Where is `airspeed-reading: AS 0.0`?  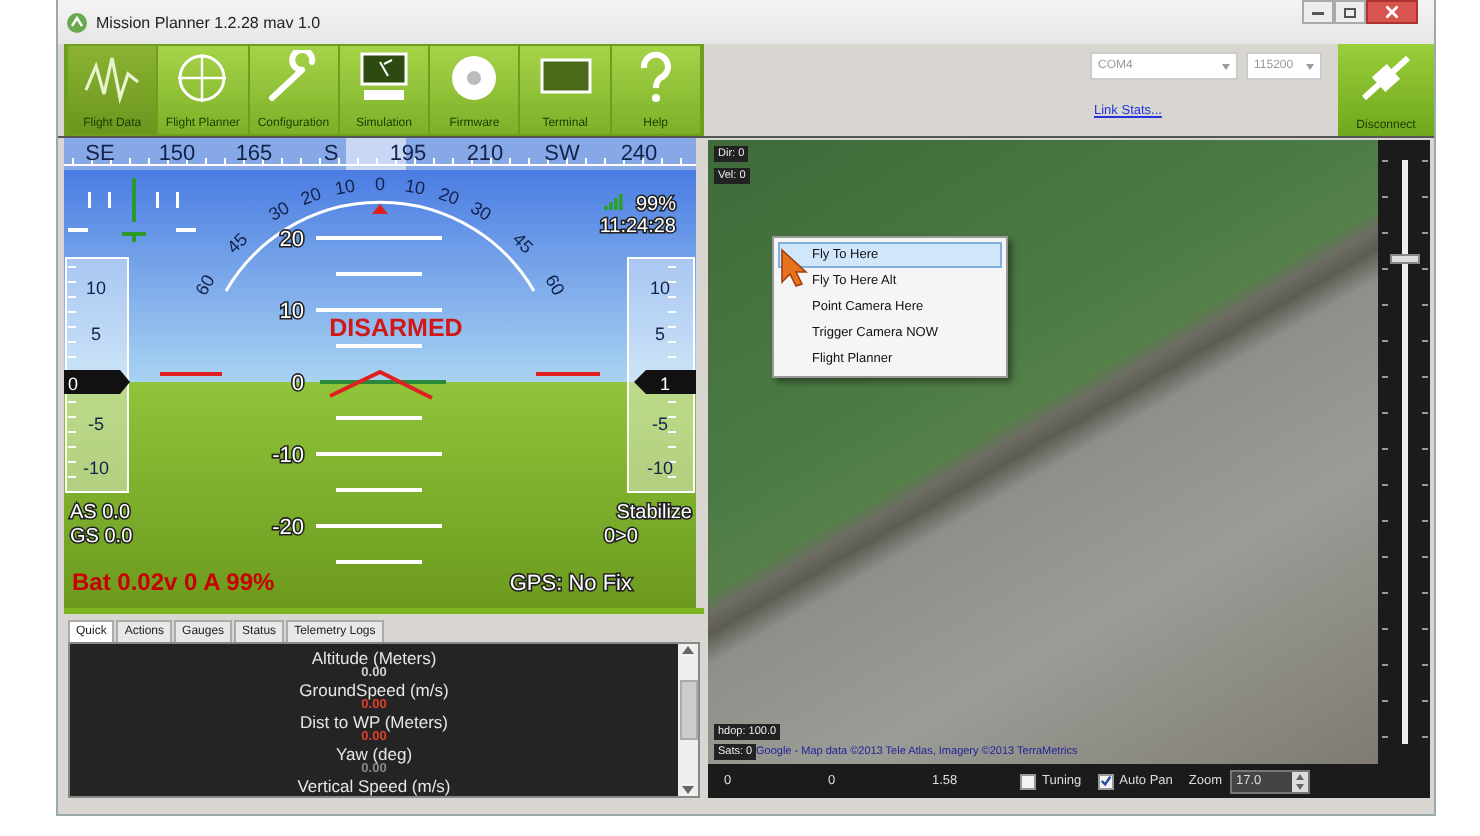
airspeed-reading: AS 0.0 is located at coordinates (100, 513).